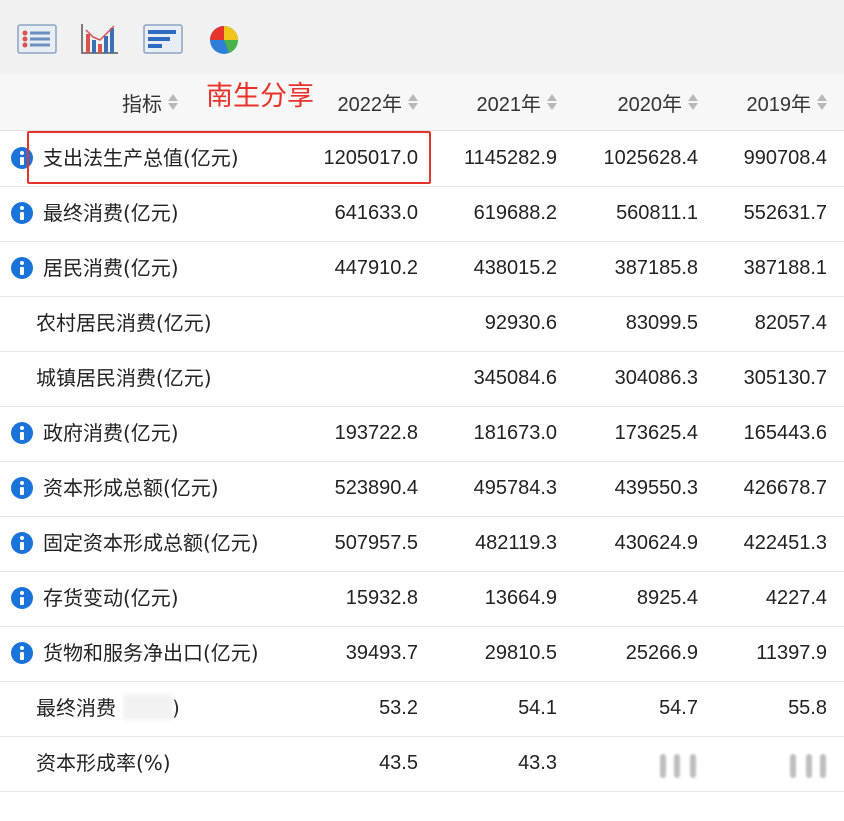 The image size is (844, 821). What do you see at coordinates (785, 213) in the screenshot?
I see `cell-value: 552631.7` at bounding box center [785, 213].